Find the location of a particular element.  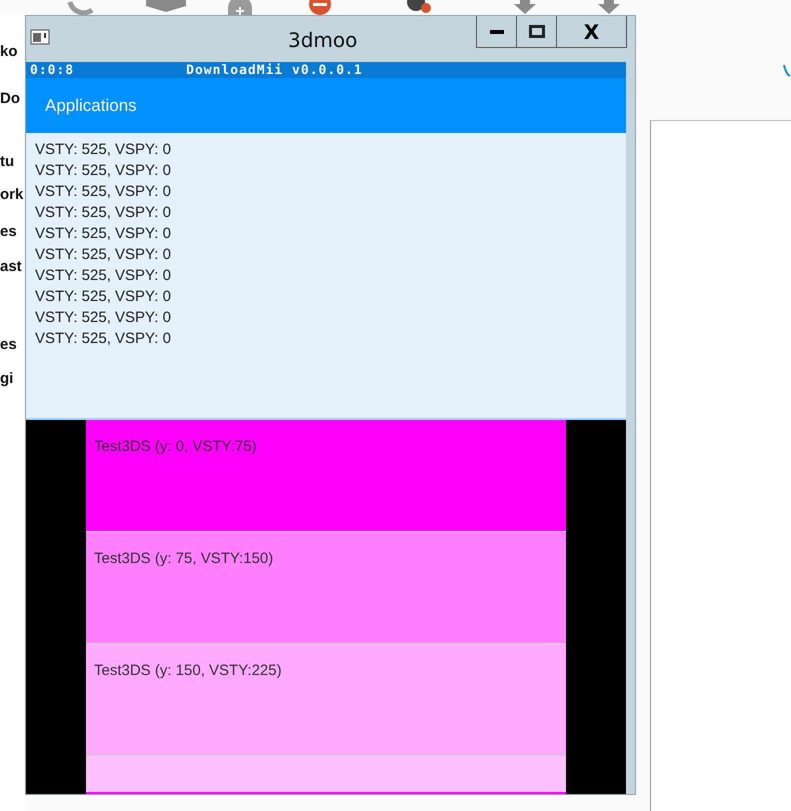

minimize-icon is located at coordinates (497, 32).